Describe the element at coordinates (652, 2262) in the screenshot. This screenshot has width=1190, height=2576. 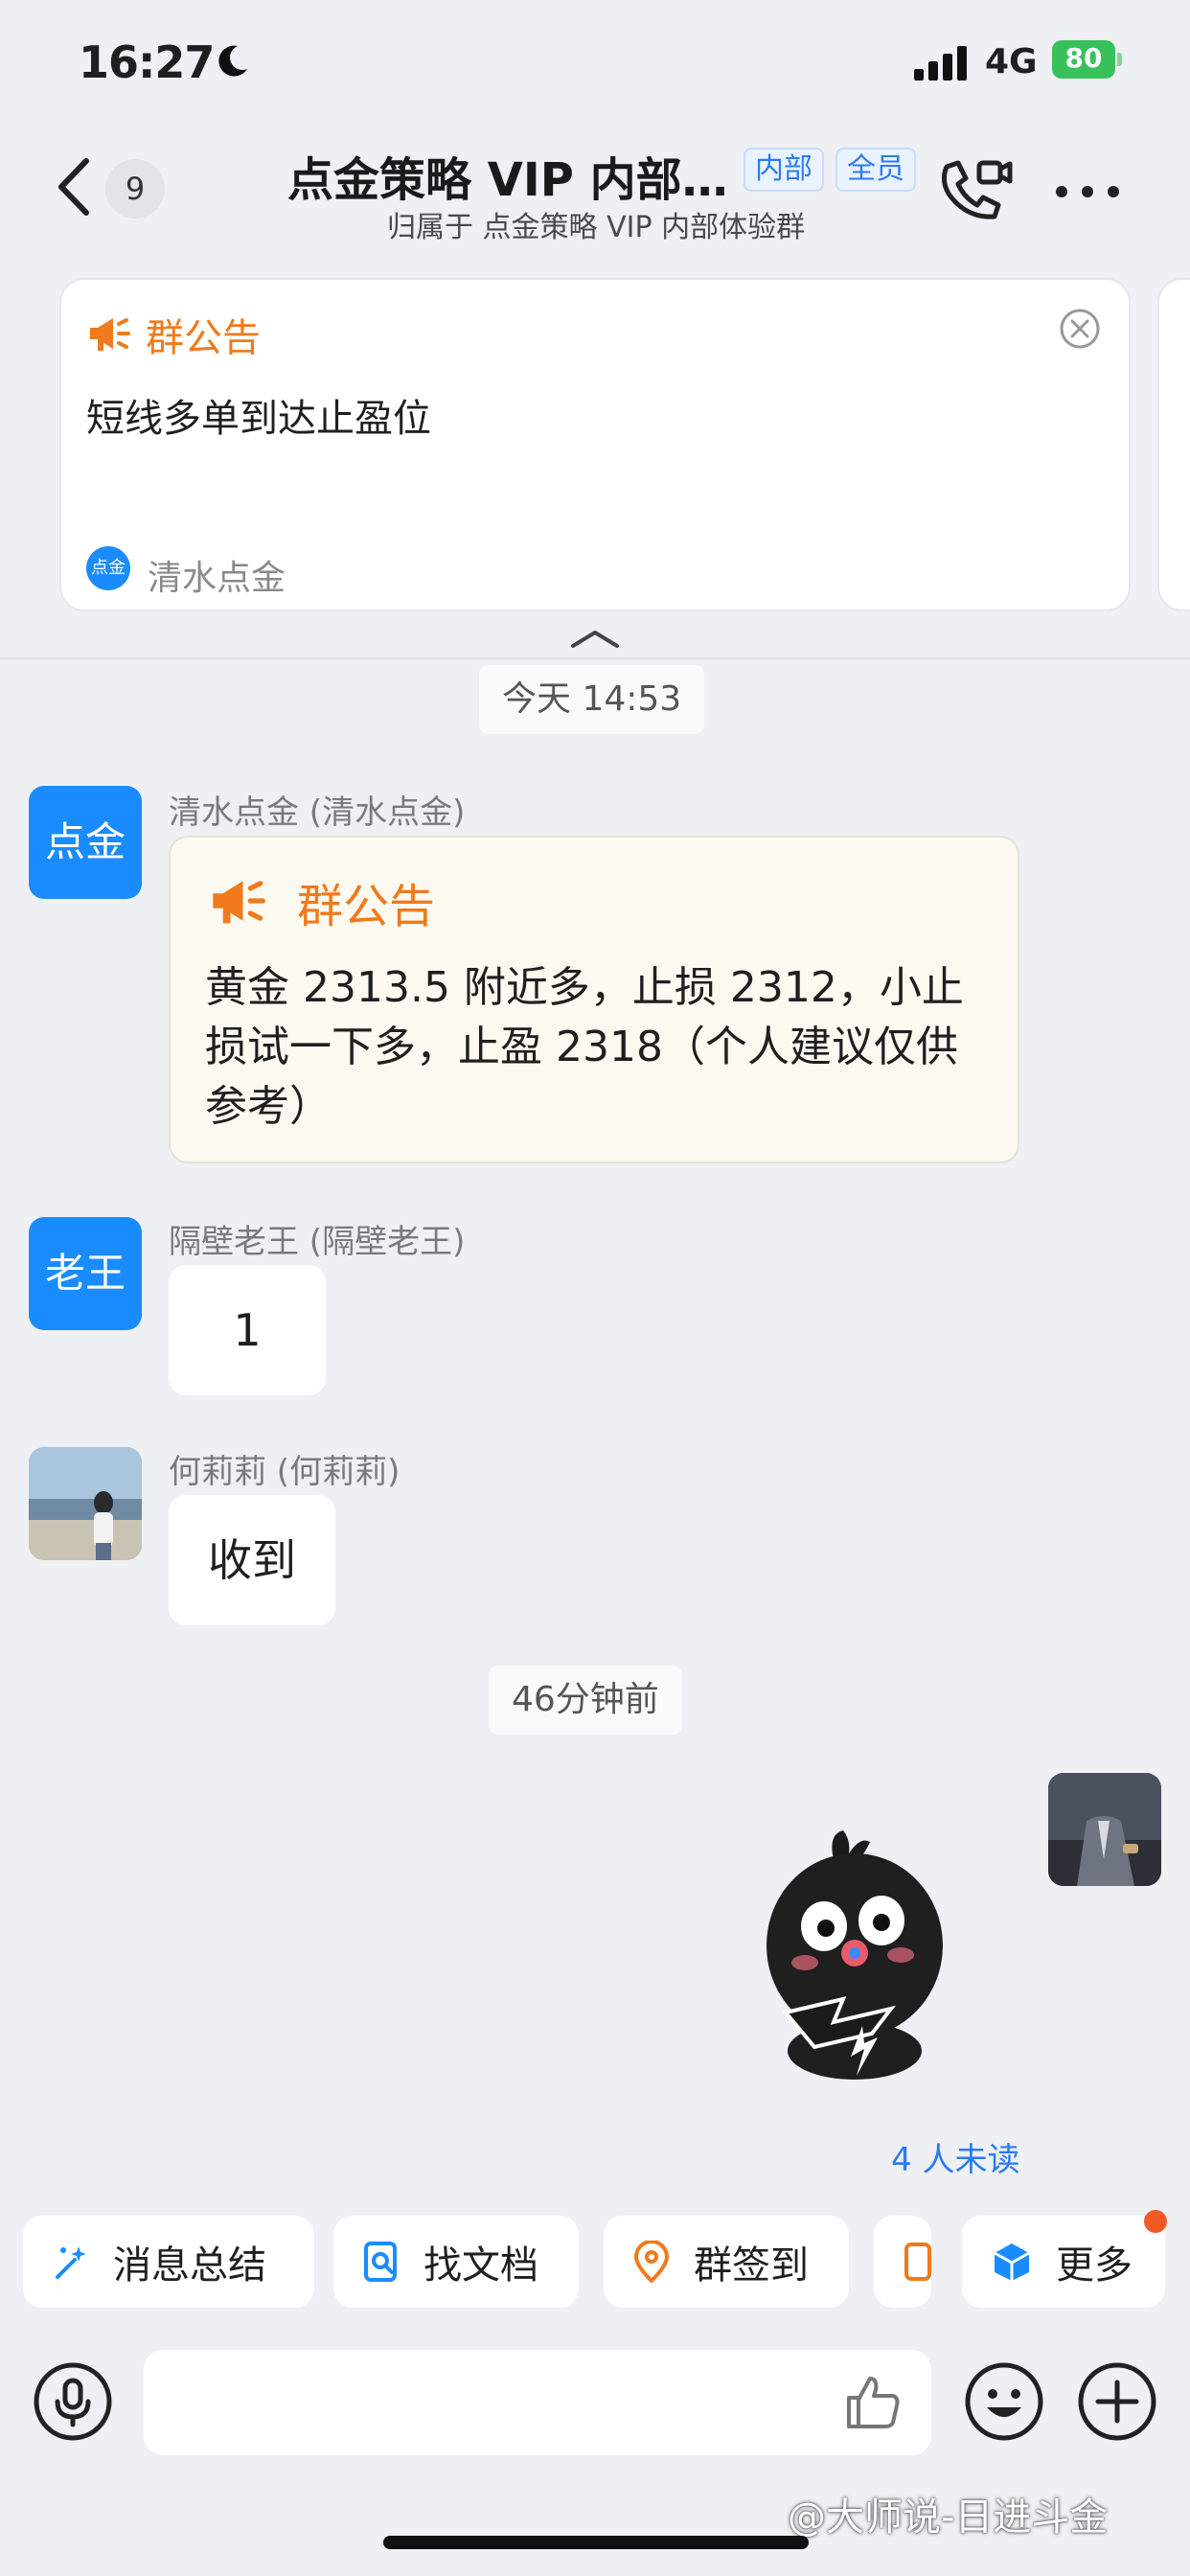
I see `checkin-icon` at that location.